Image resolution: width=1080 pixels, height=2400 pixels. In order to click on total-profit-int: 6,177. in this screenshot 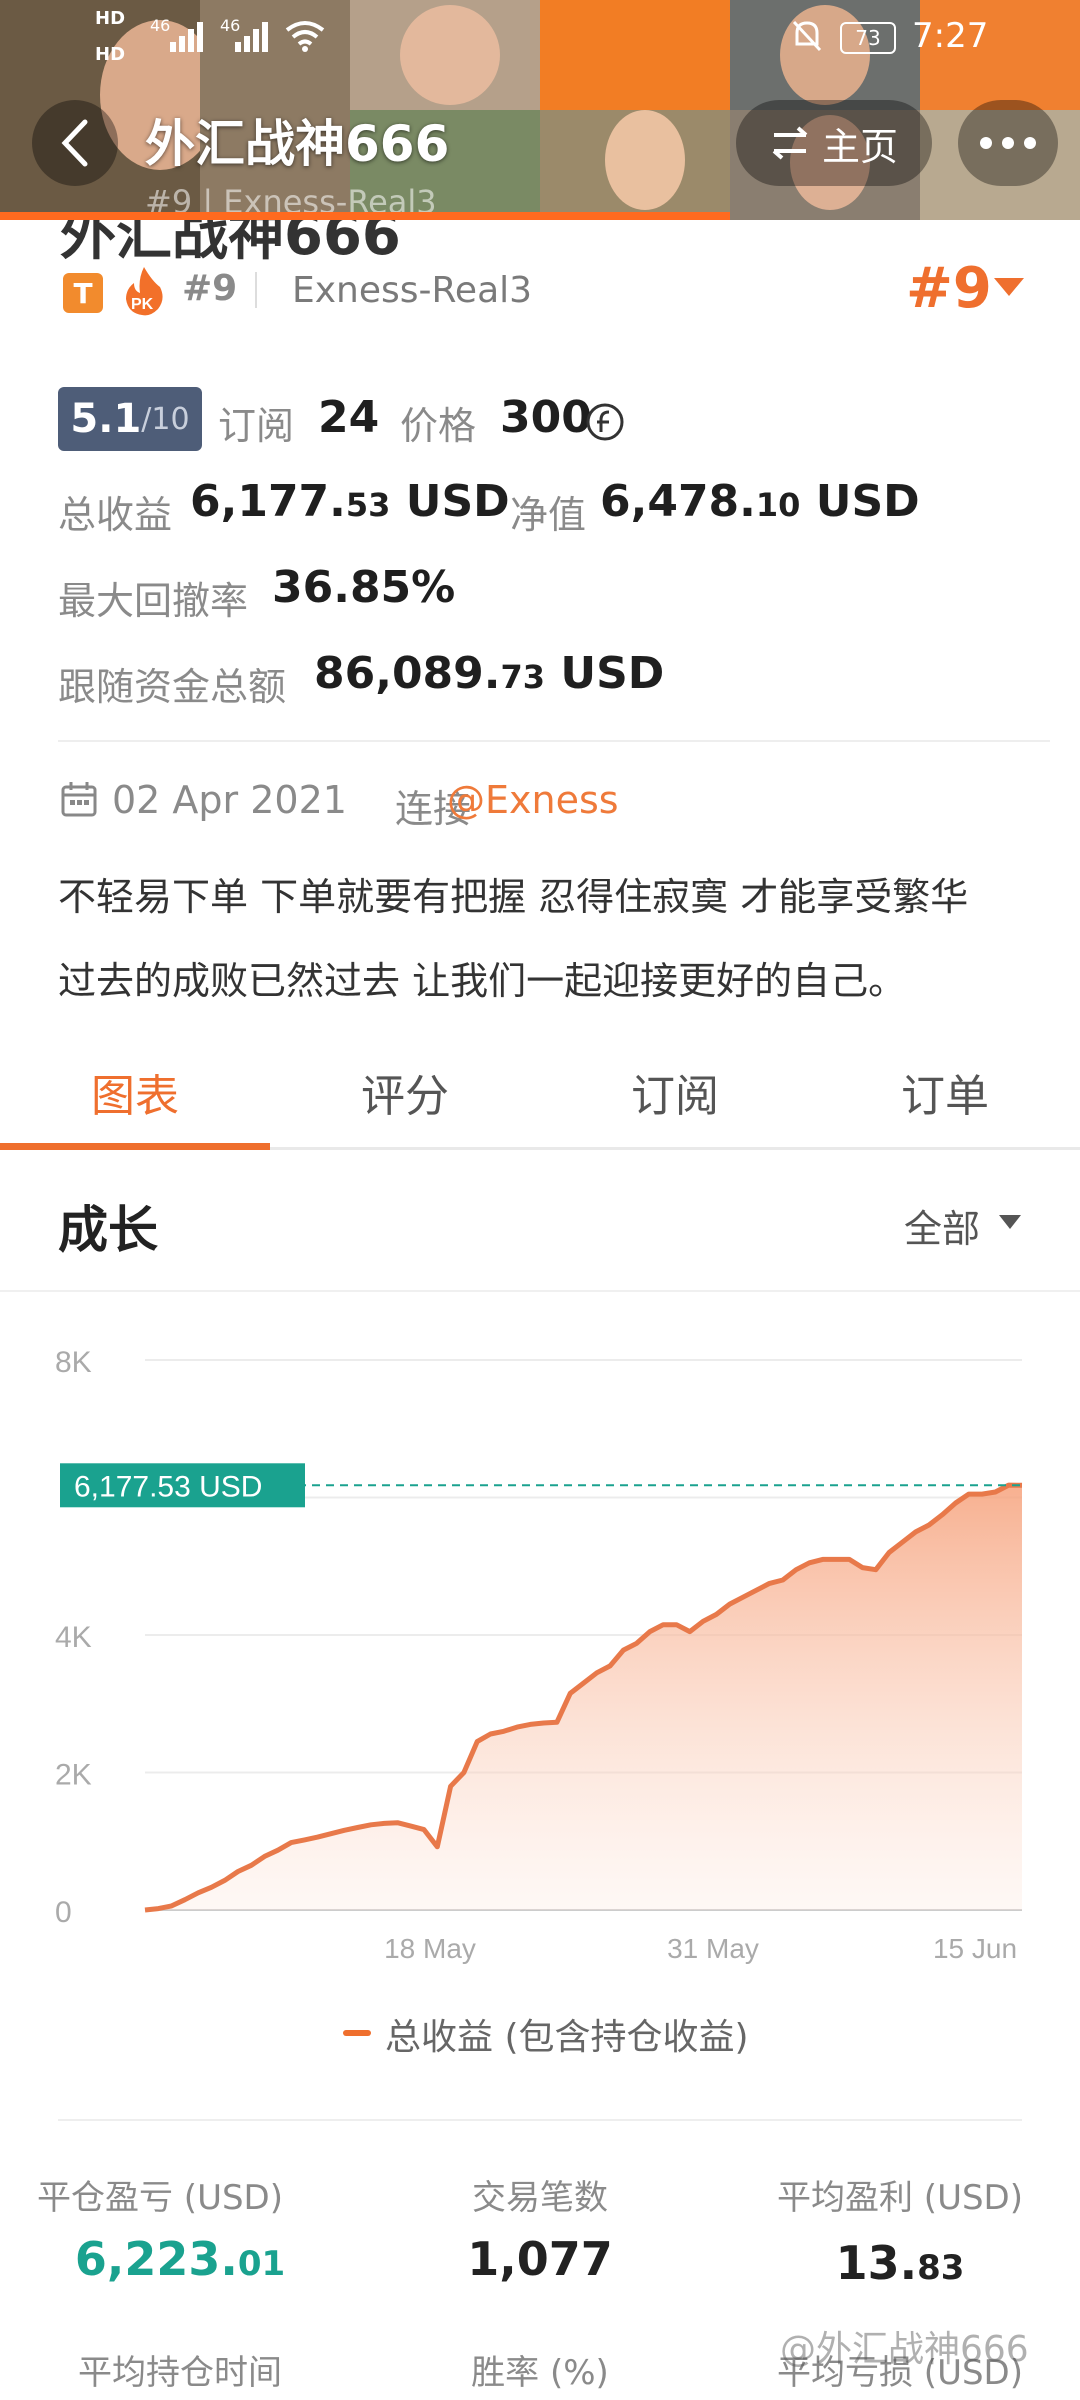, I will do `click(268, 501)`.